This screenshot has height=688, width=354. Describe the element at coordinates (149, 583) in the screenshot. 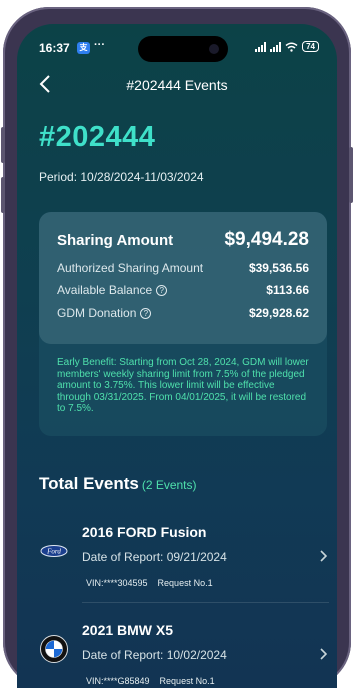

I see `event-tags: VIN:****304595 Request No.1` at that location.